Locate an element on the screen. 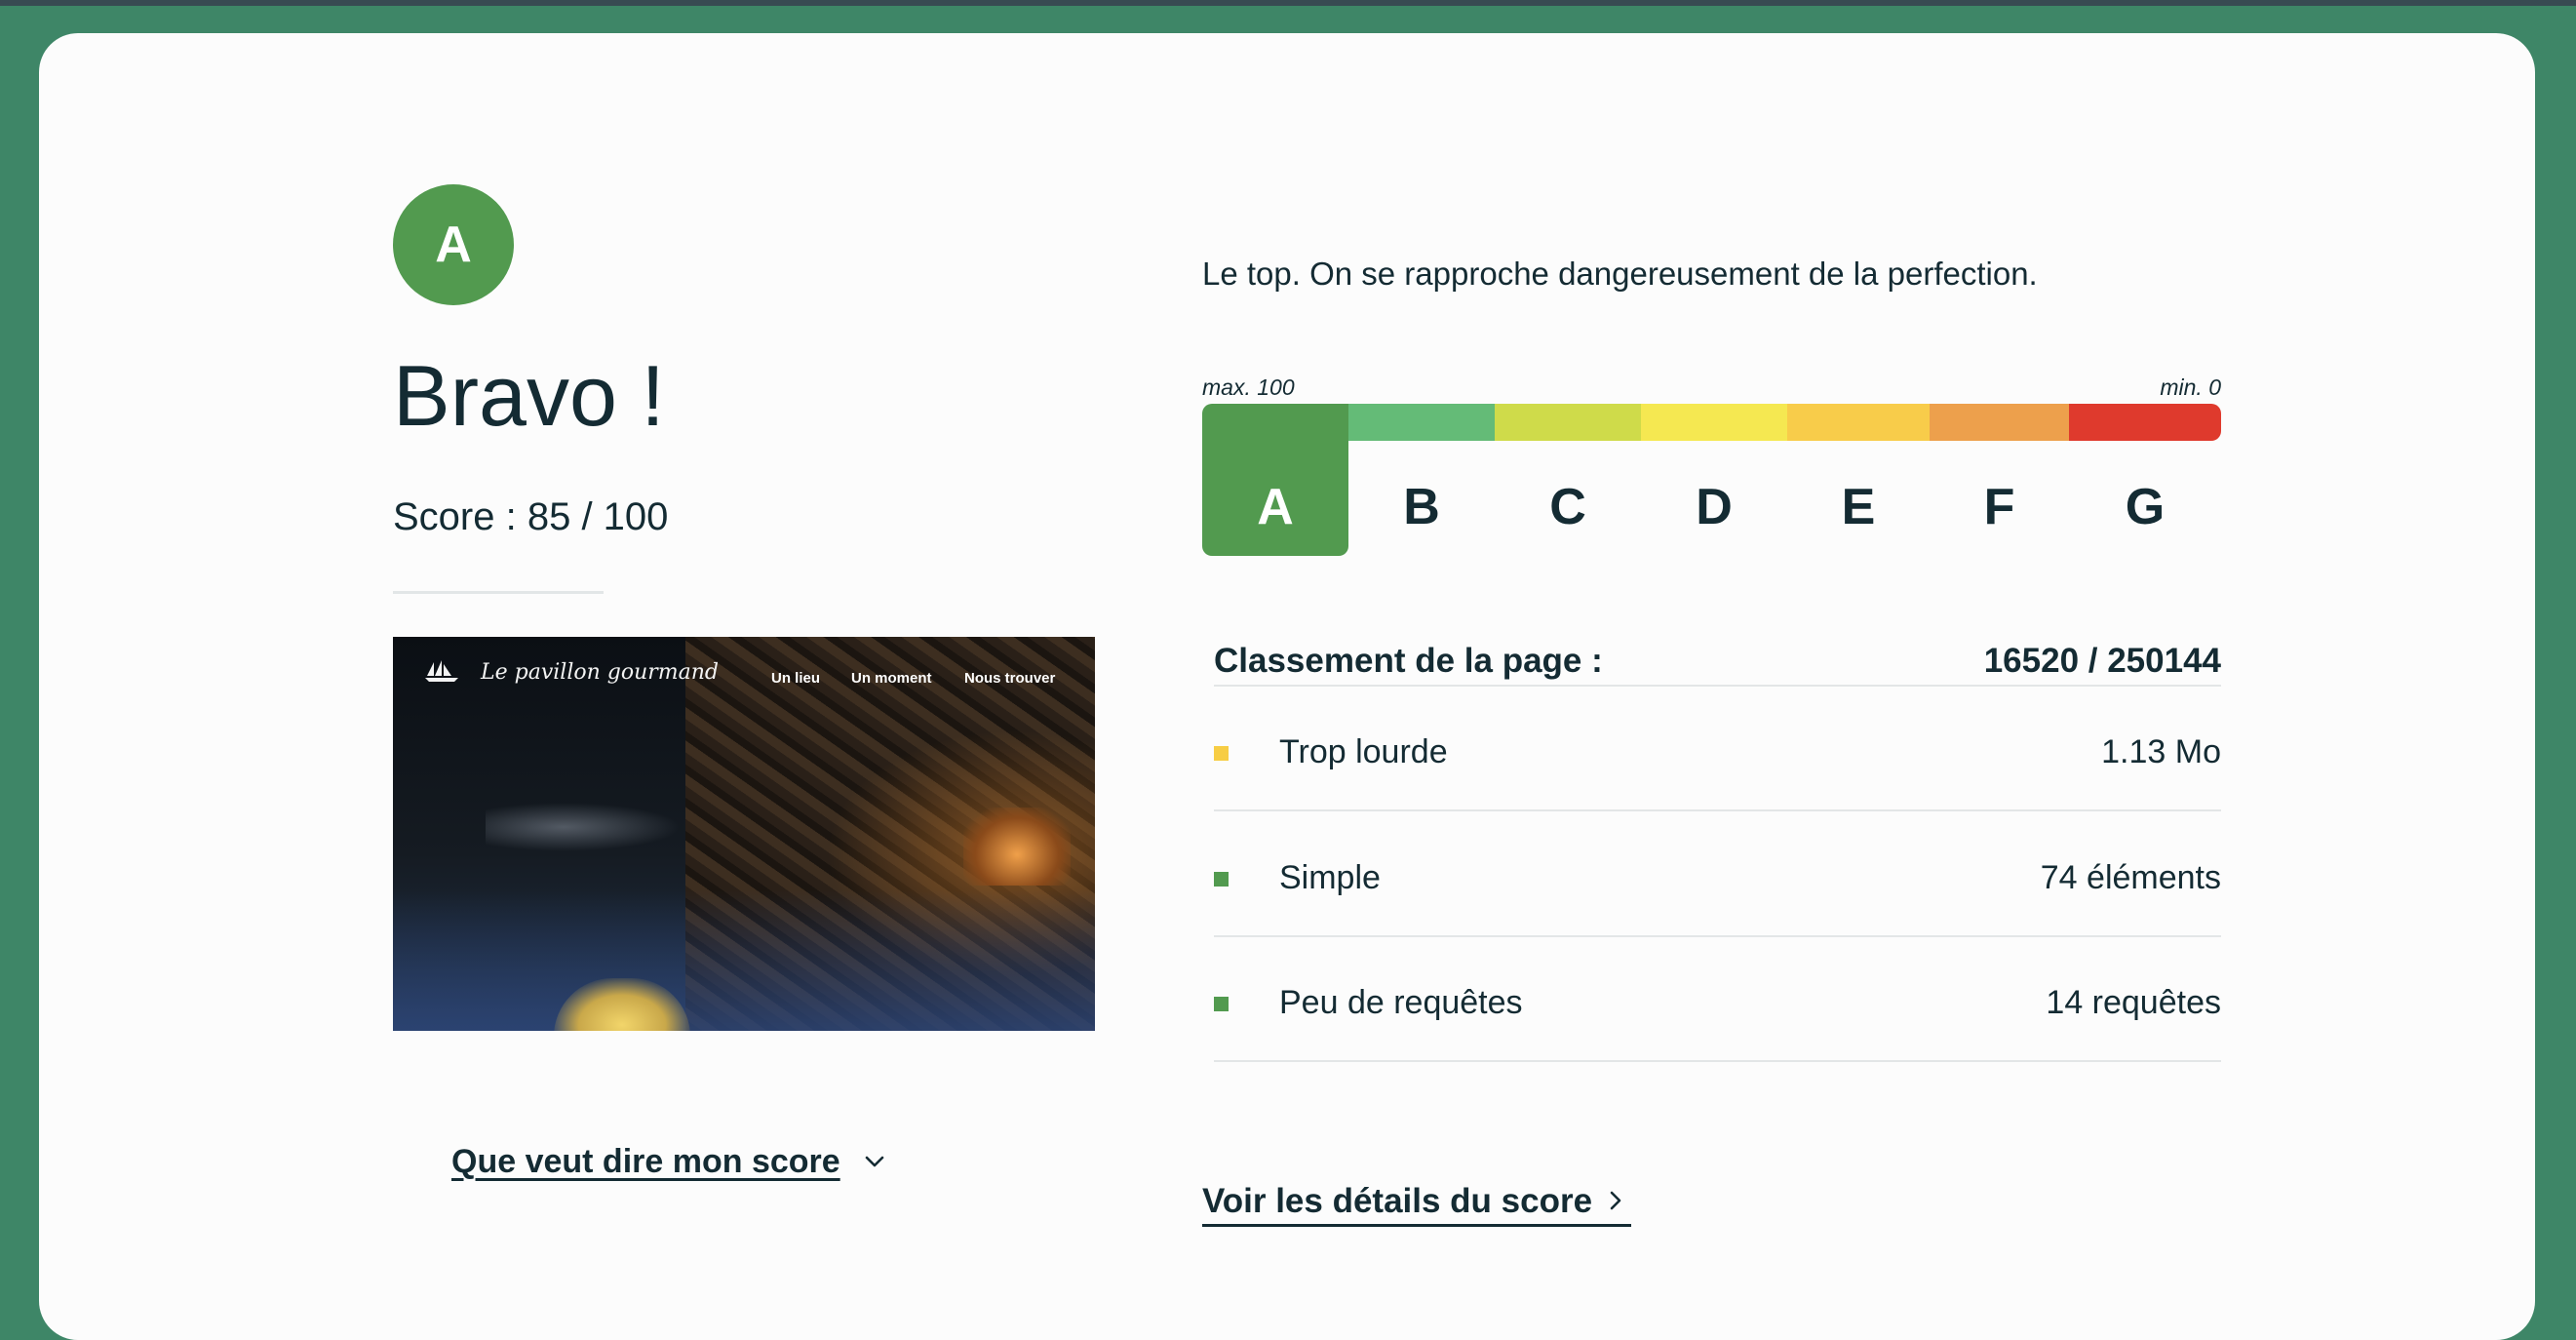 The width and height of the screenshot is (2576, 1340). metric-value: 74 éléments is located at coordinates (2130, 877).